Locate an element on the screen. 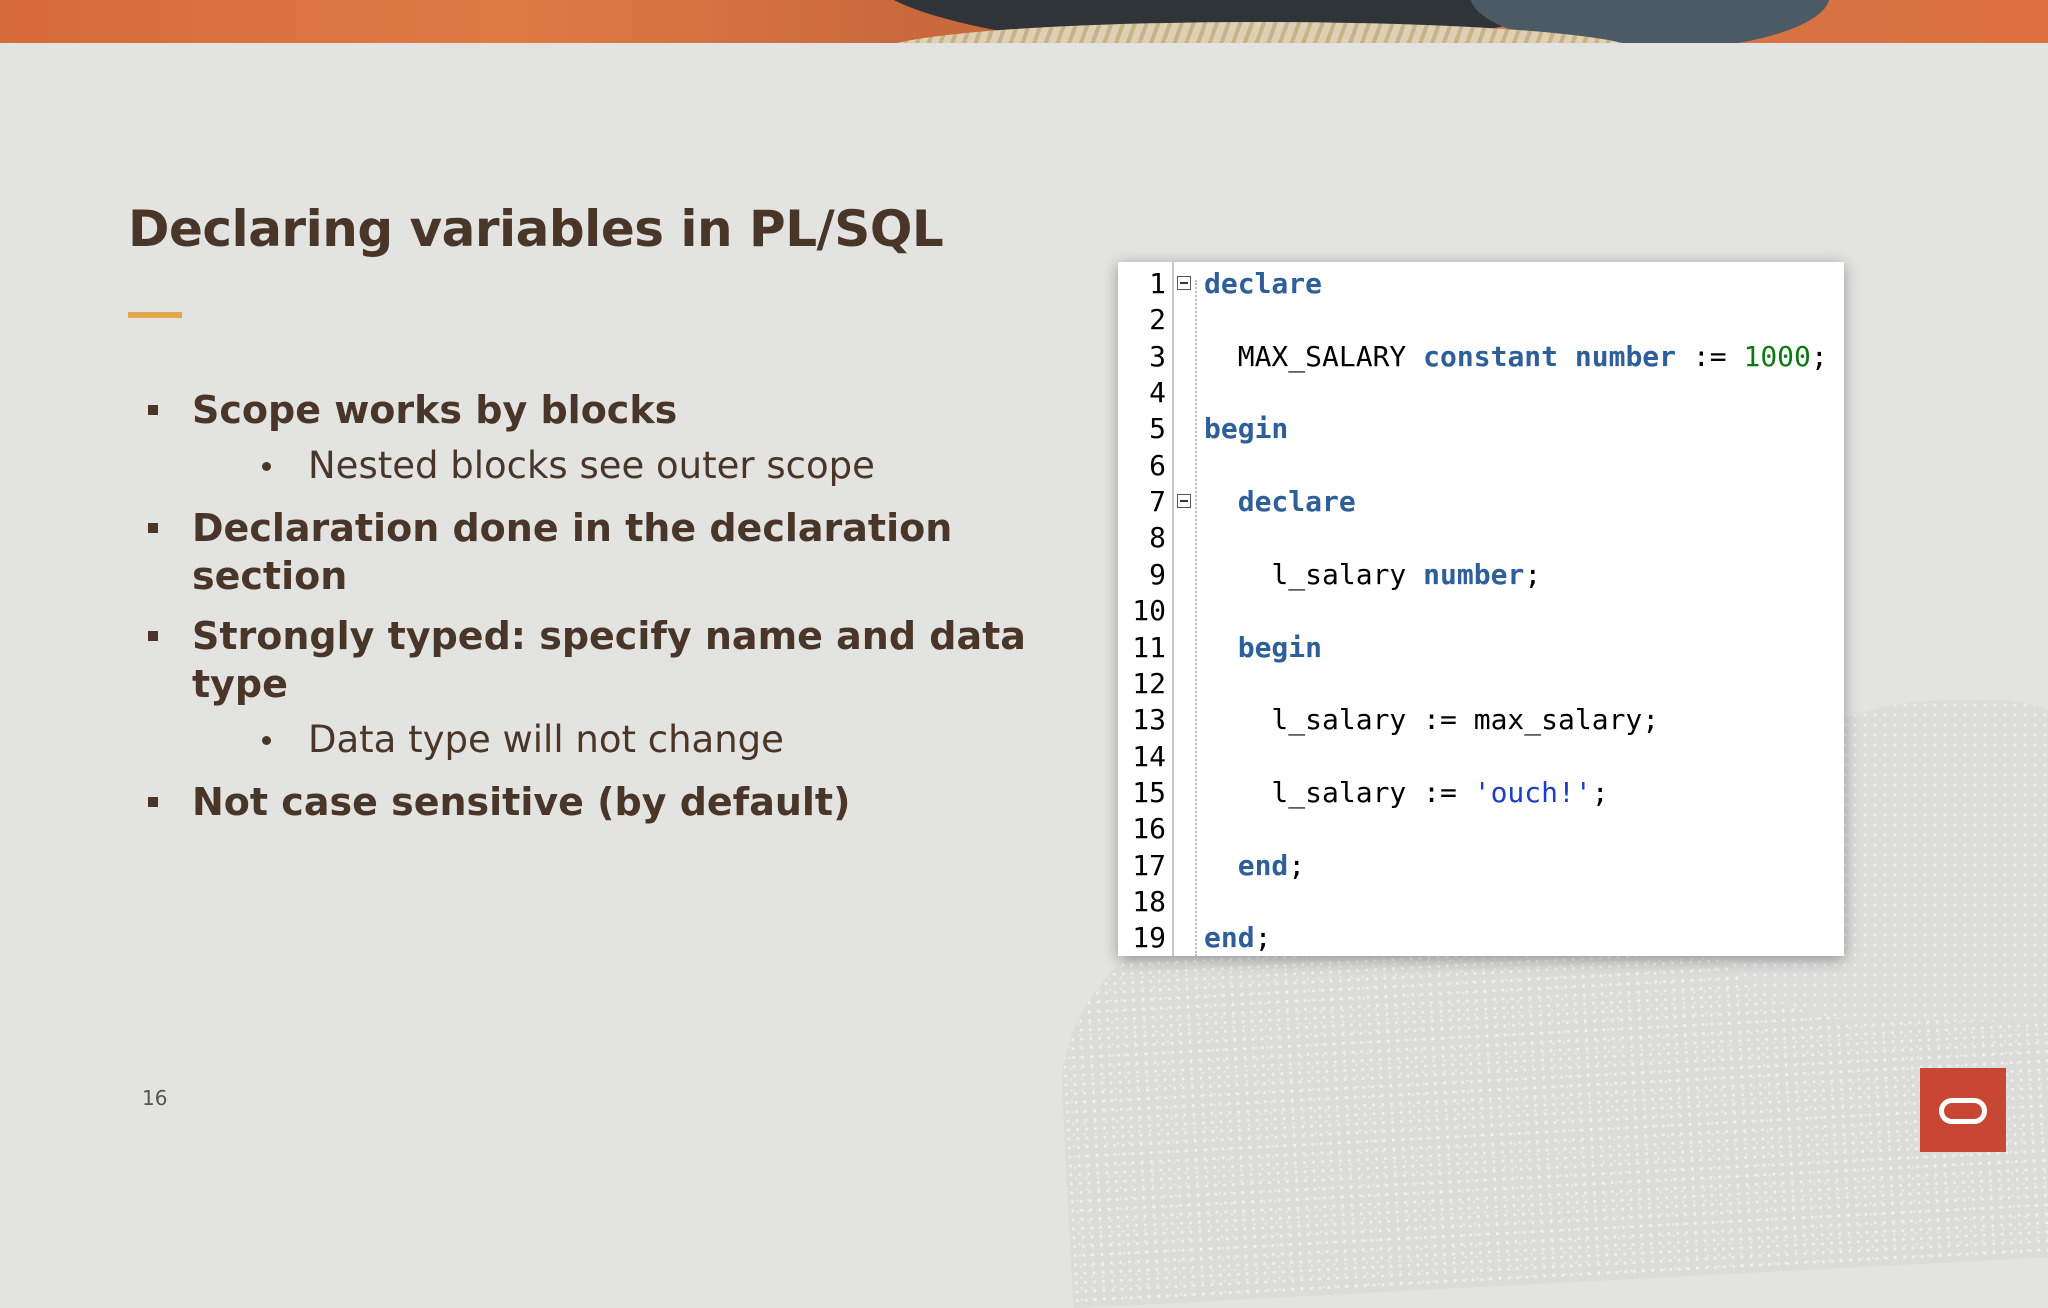 The height and width of the screenshot is (1308, 2048). line-number: 3 is located at coordinates (1157, 356).